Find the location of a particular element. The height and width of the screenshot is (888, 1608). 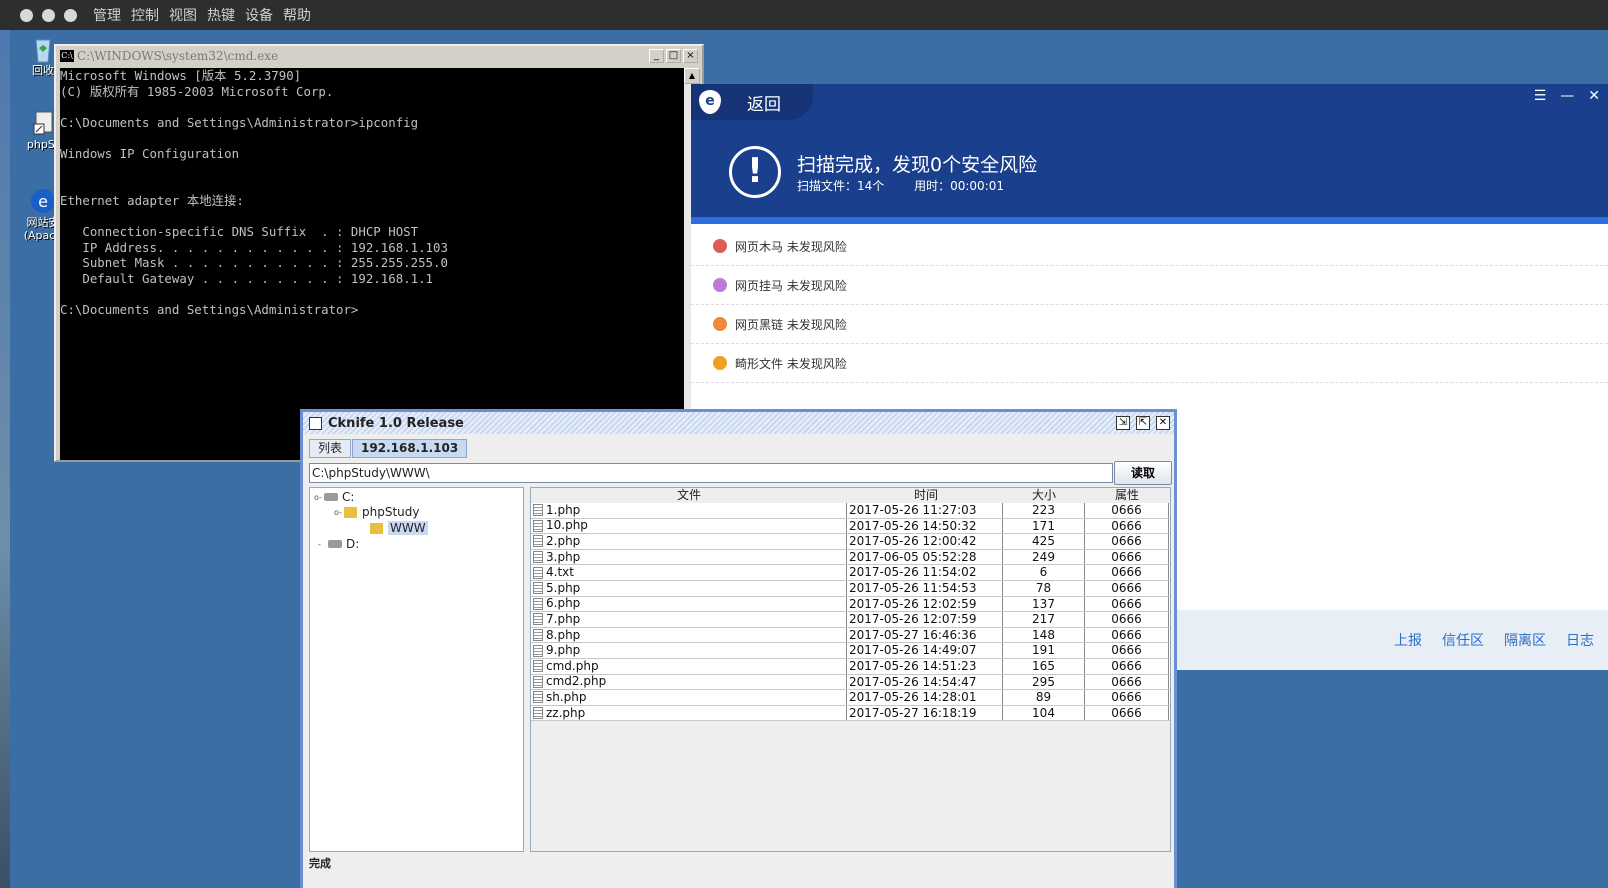

table-row: 3.php 2017-06-05 05:52:28 249 0666 is located at coordinates (850, 557).